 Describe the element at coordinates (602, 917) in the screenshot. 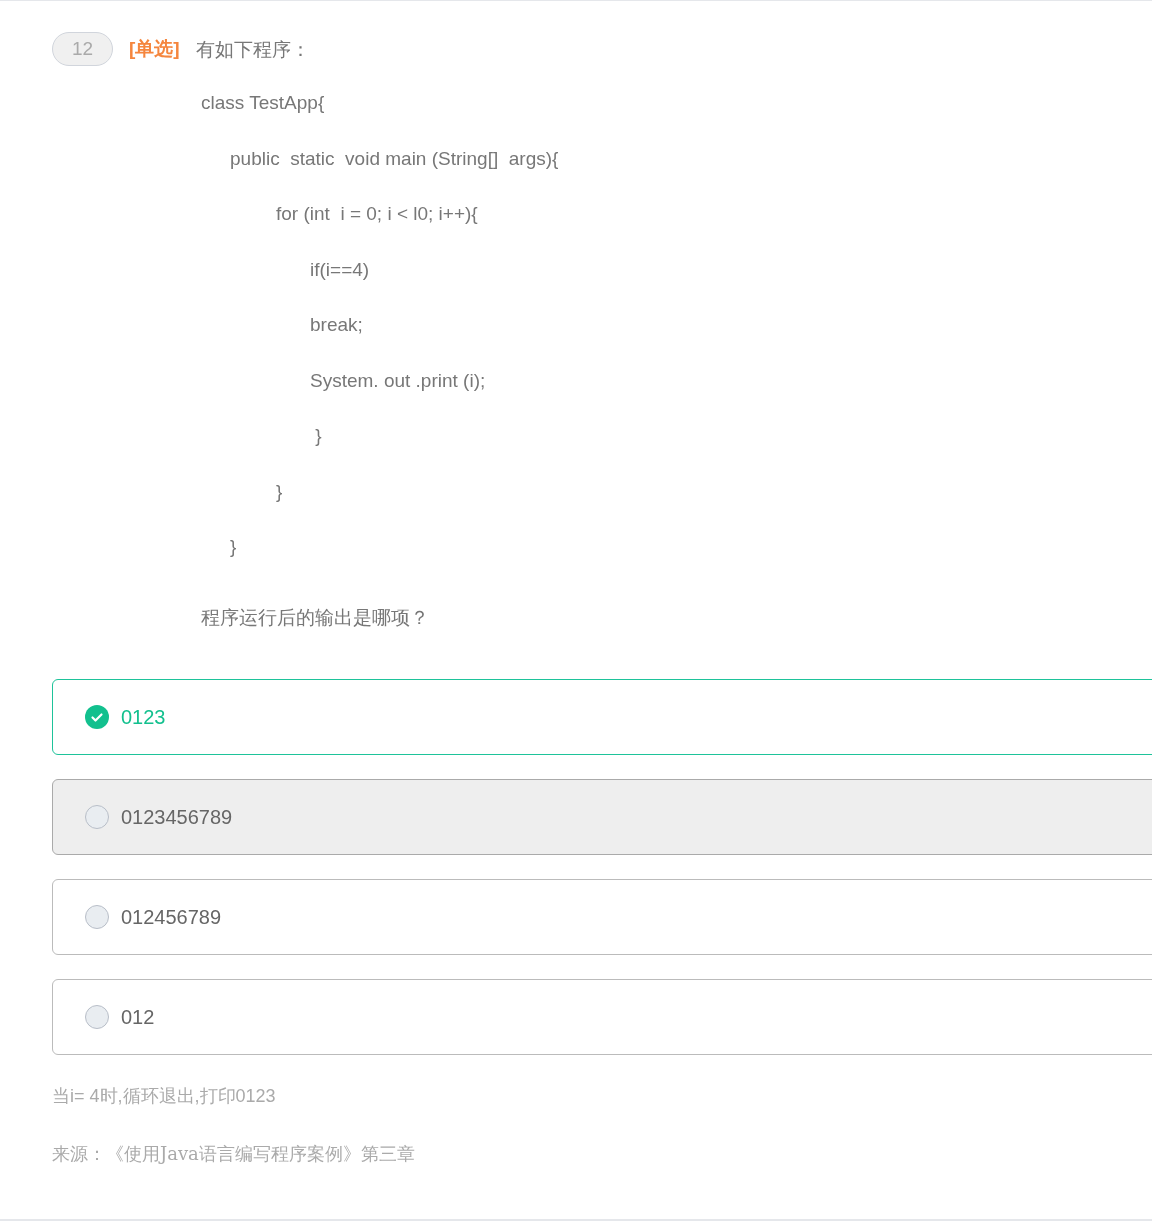

I see `answer-option: 012456789` at that location.